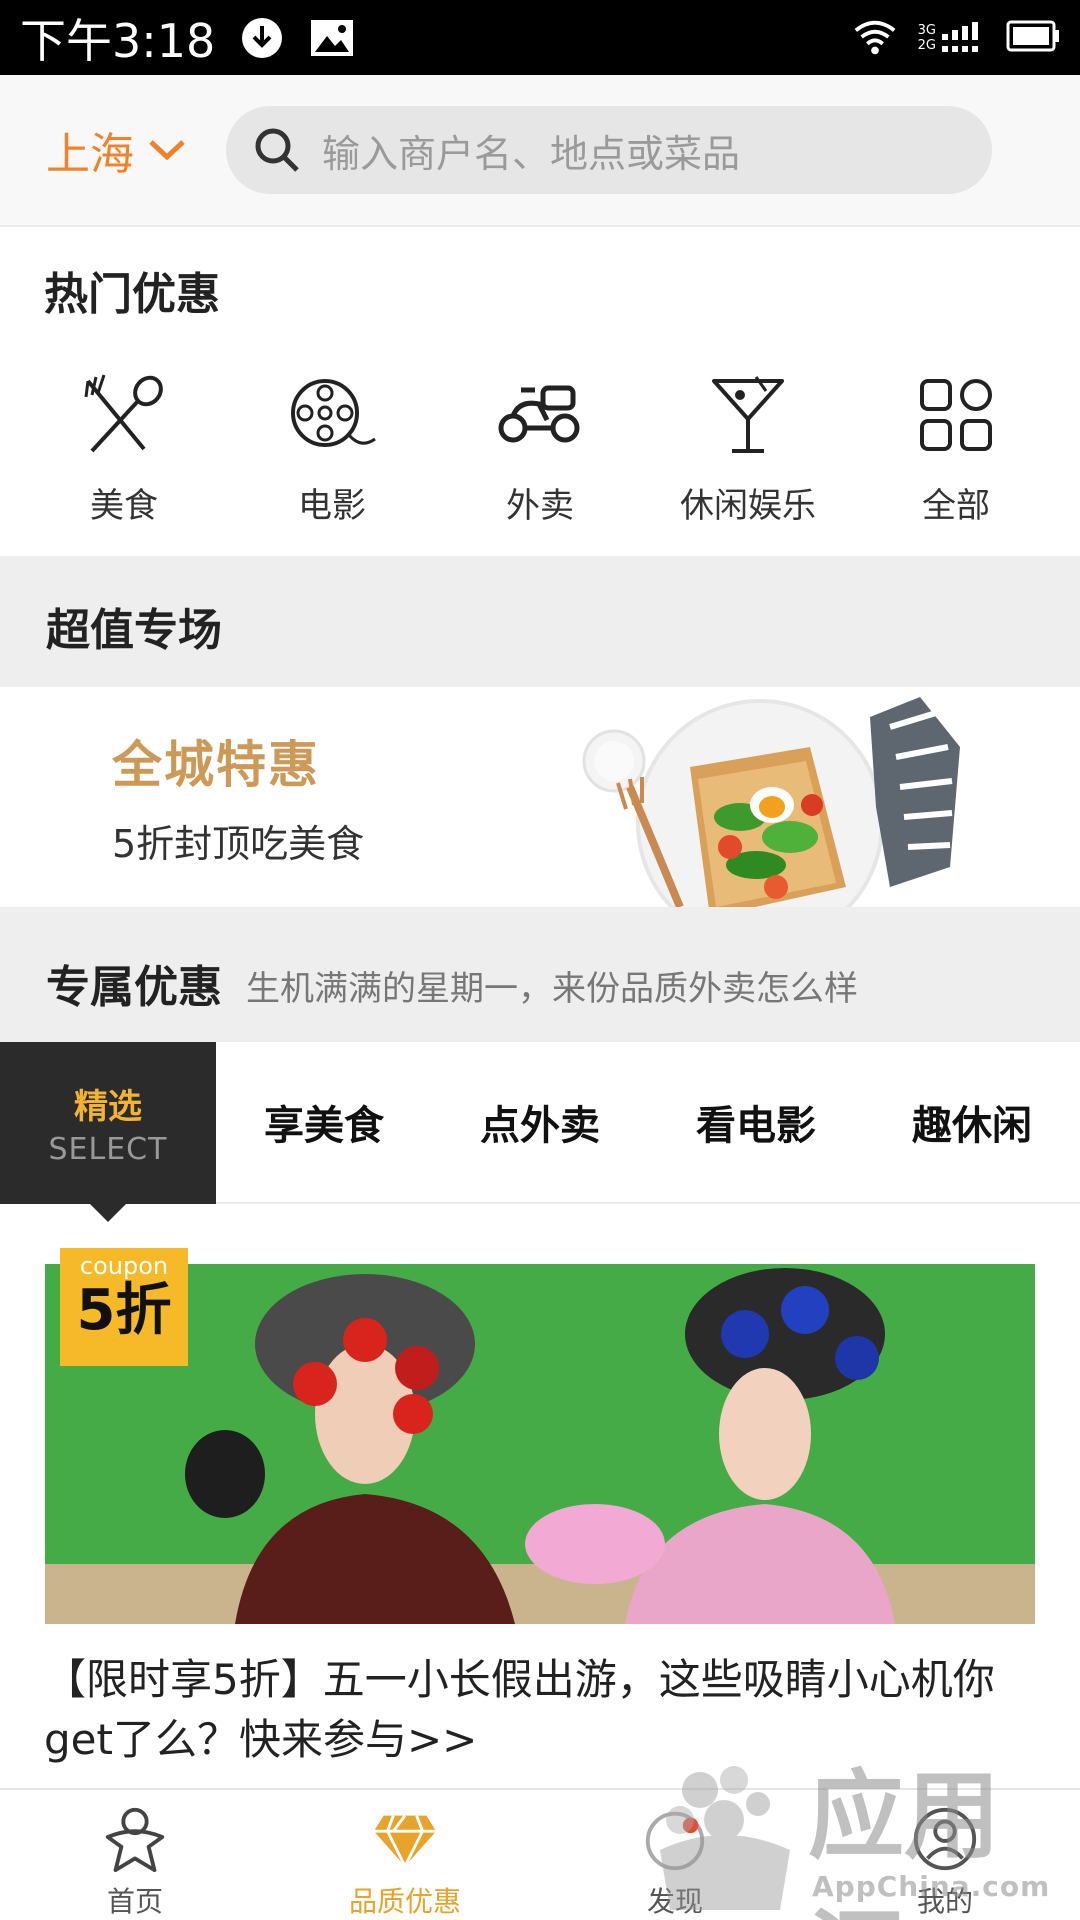 This screenshot has height=1920, width=1080. I want to click on search-bar: 输入商户名、地点或菜品, so click(609, 150).